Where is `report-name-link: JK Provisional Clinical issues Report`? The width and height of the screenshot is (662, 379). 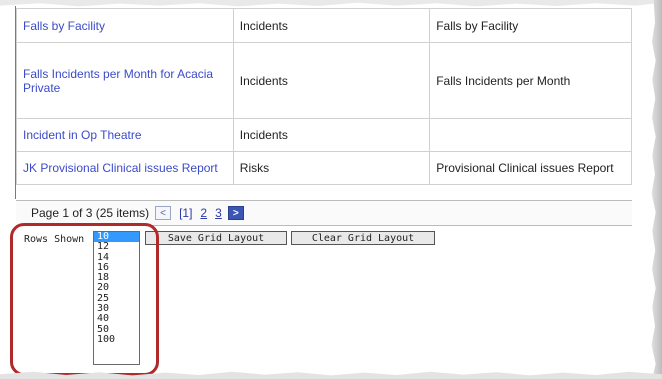
report-name-link: JK Provisional Clinical issues Report is located at coordinates (125, 168).